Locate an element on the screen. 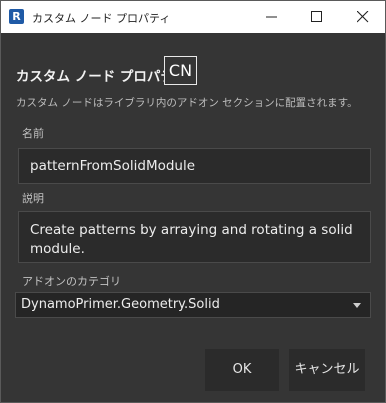 The height and width of the screenshot is (403, 386). minimize-icon is located at coordinates (271, 17).